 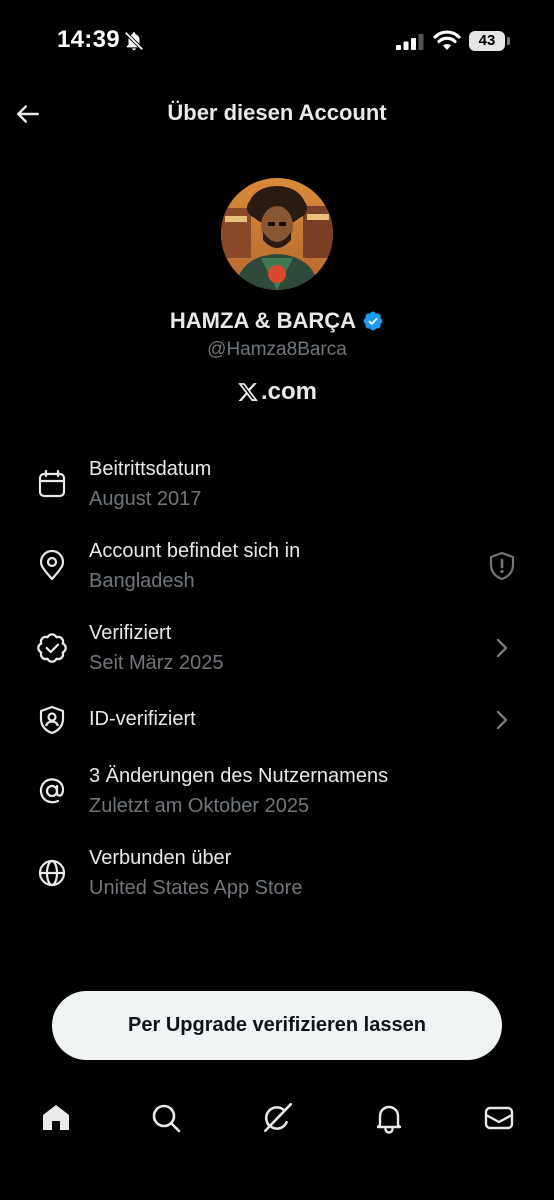 I want to click on brand-domain: .com, so click(x=288, y=391).